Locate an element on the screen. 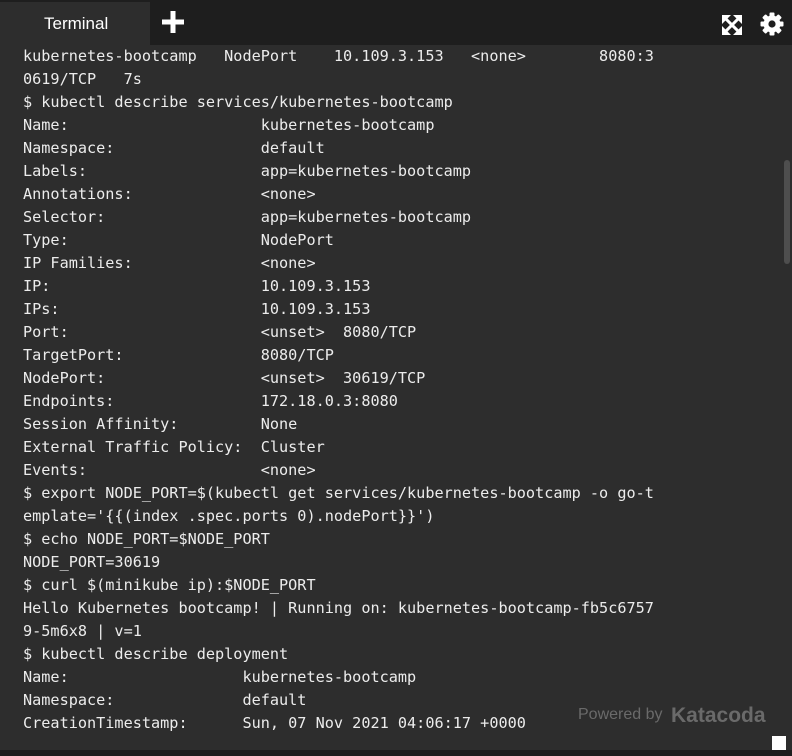  terminal-line: IP Families: <none> is located at coordinates (169, 263).